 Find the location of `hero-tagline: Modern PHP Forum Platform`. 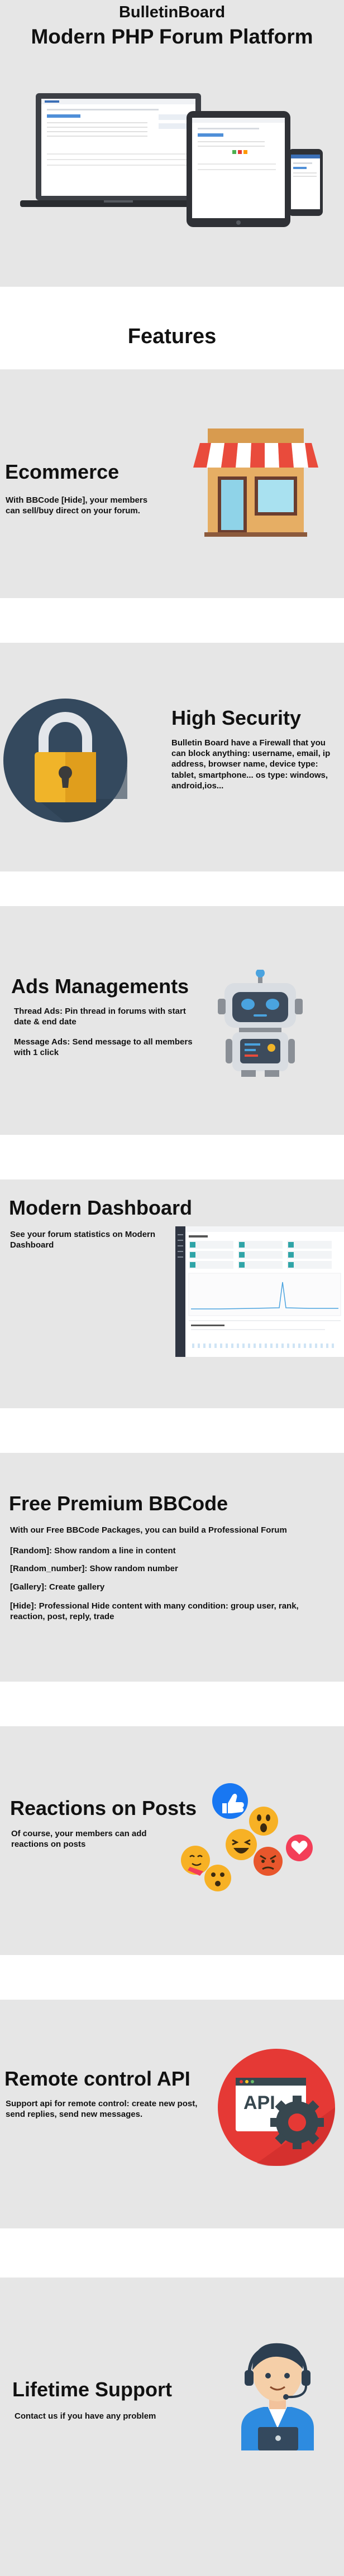

hero-tagline: Modern PHP Forum Platform is located at coordinates (172, 36).